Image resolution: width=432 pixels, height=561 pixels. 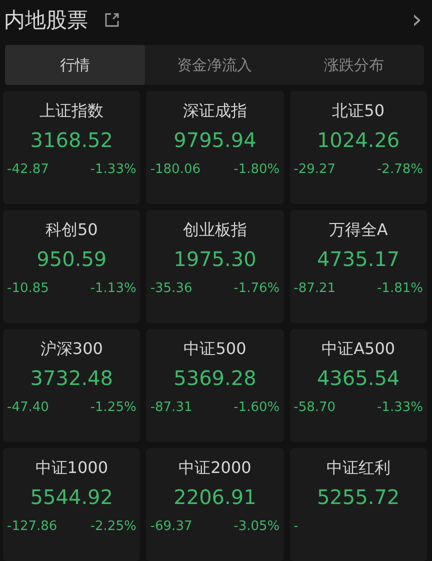 What do you see at coordinates (358, 230) in the screenshot?
I see `index-name: 万得全A` at bounding box center [358, 230].